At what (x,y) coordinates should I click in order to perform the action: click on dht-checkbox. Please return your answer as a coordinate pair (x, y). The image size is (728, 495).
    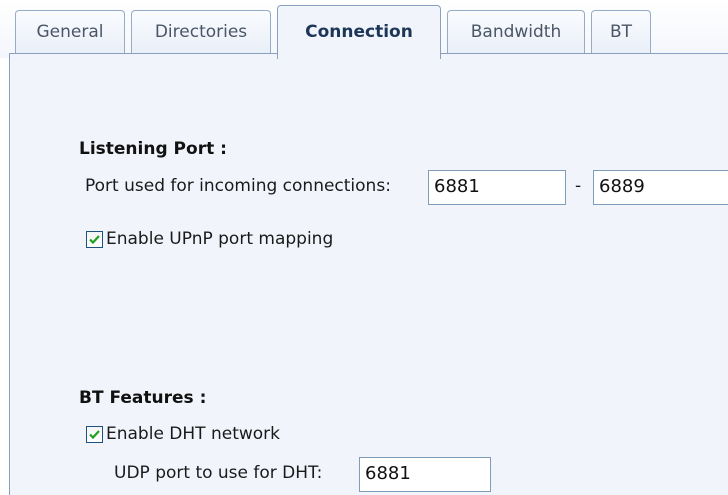
    Looking at the image, I should click on (94, 434).